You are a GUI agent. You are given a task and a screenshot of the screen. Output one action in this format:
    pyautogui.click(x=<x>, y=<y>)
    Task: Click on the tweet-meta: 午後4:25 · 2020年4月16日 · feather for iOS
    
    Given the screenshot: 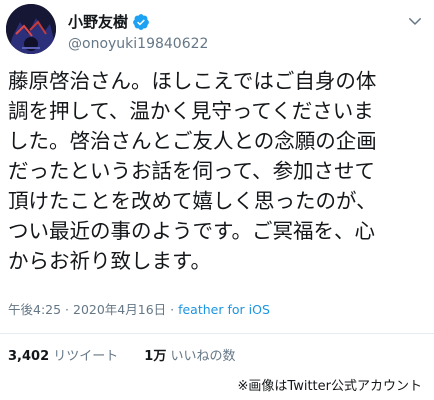 What is the action you would take?
    pyautogui.click(x=139, y=310)
    